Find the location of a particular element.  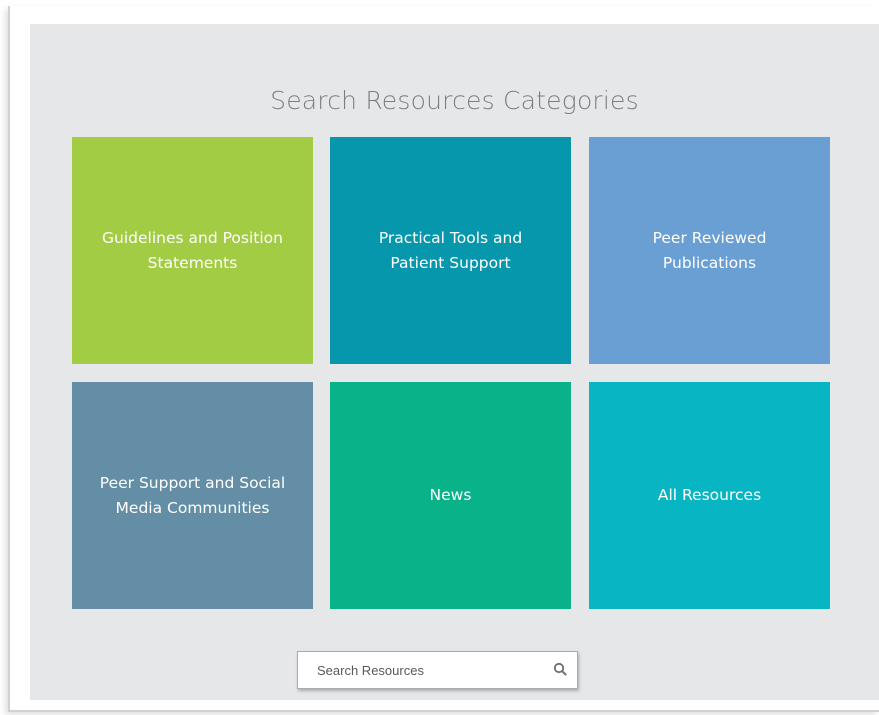

category-tile-news: News is located at coordinates (450, 495).